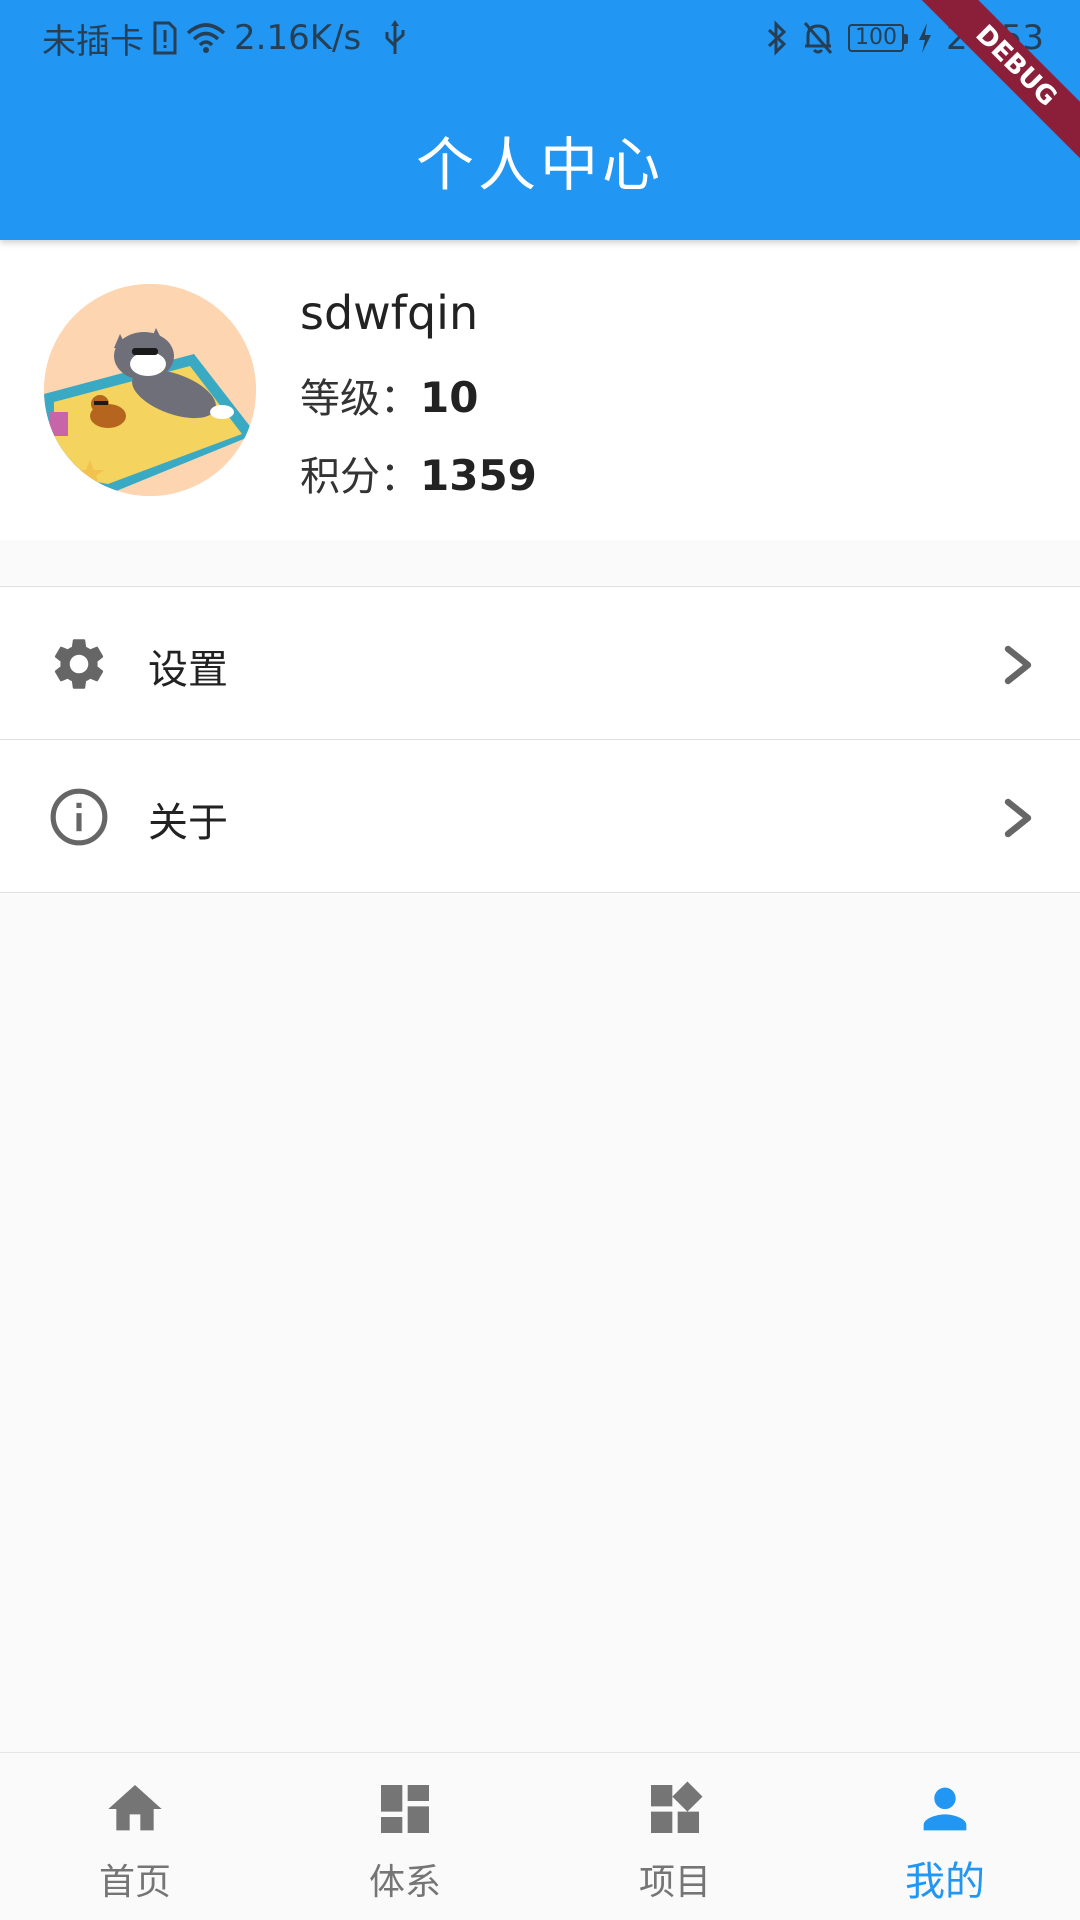  Describe the element at coordinates (945, 1809) in the screenshot. I see `person-icon` at that location.